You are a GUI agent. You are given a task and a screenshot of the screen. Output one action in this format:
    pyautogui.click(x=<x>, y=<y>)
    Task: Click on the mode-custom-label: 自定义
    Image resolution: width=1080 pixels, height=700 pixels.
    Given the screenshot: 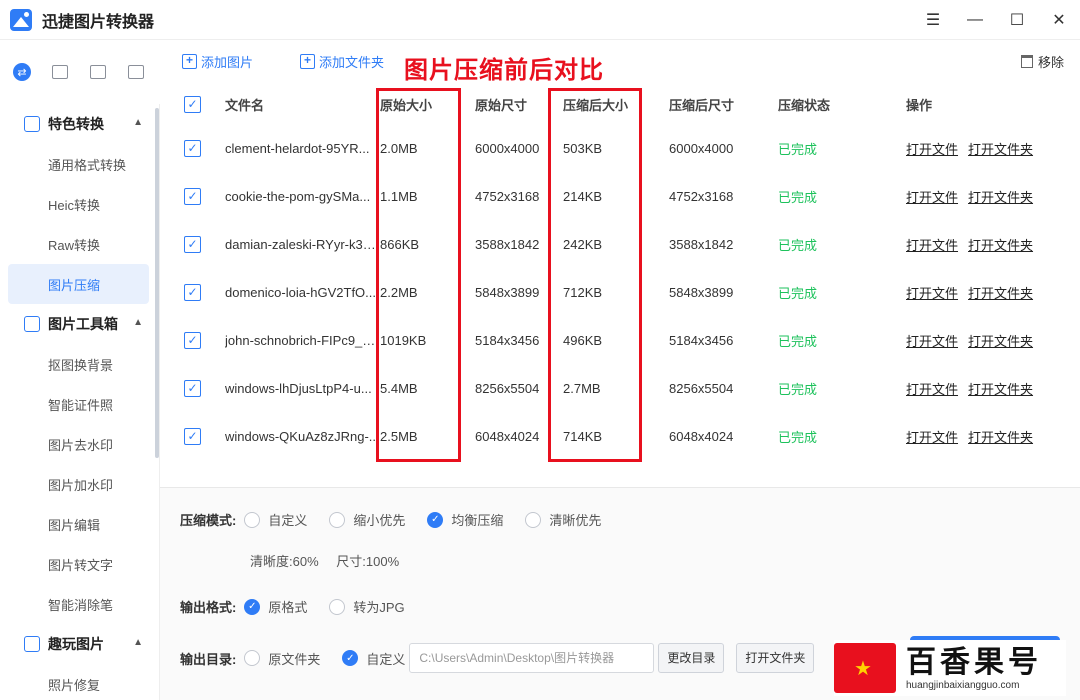 What is the action you would take?
    pyautogui.click(x=288, y=520)
    